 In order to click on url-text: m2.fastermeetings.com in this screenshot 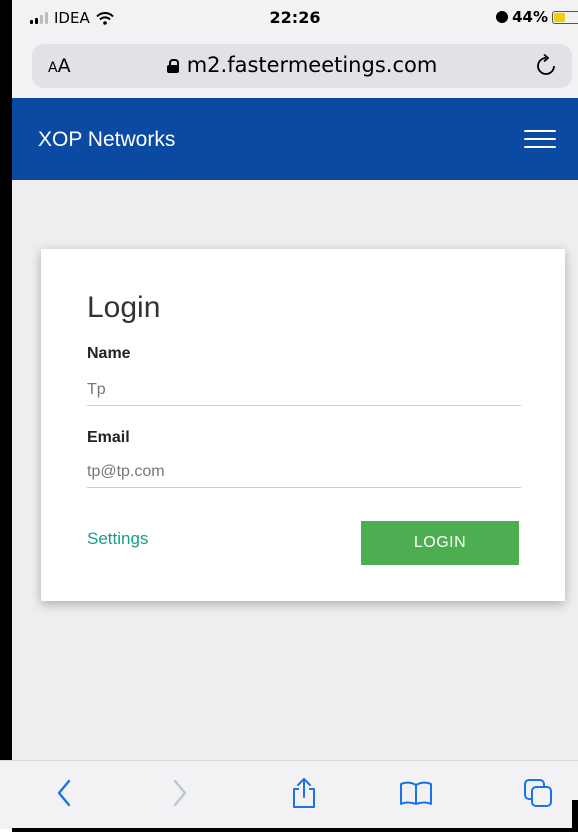, I will do `click(312, 65)`.